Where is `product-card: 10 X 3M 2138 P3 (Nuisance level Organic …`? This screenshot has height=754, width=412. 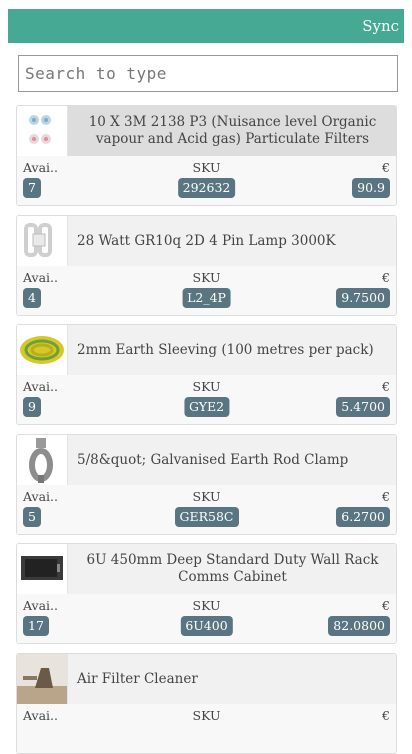 product-card: 10 X 3M 2138 P3 (Nuisance level Organic … is located at coordinates (206, 155).